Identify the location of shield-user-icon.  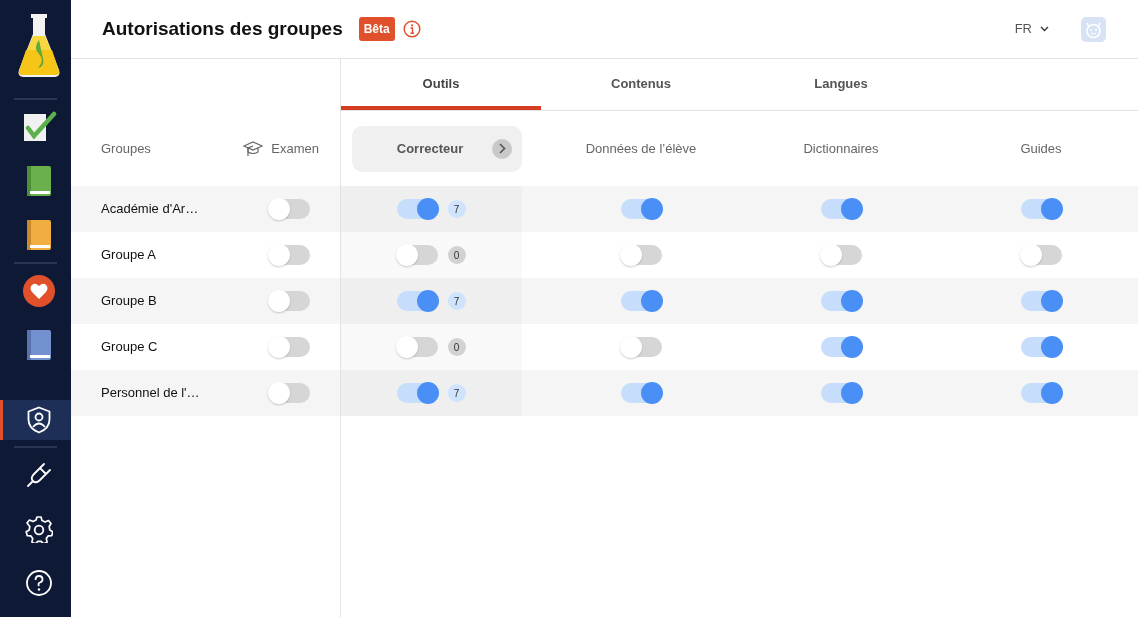
(38, 420).